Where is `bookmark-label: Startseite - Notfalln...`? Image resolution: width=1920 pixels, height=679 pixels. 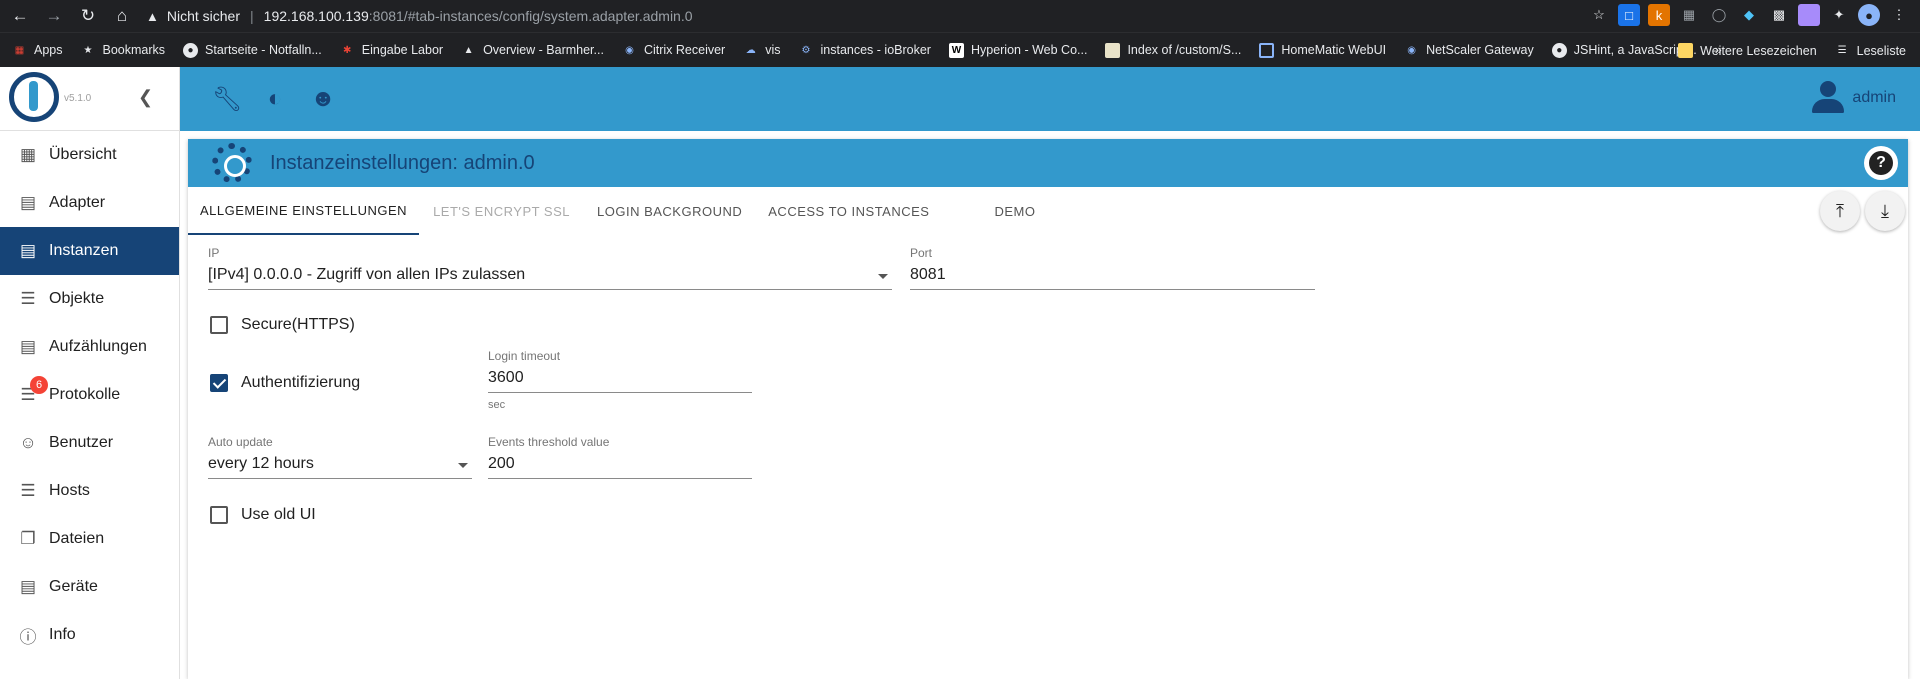
bookmark-label: Startseite - Notfalln... is located at coordinates (263, 50).